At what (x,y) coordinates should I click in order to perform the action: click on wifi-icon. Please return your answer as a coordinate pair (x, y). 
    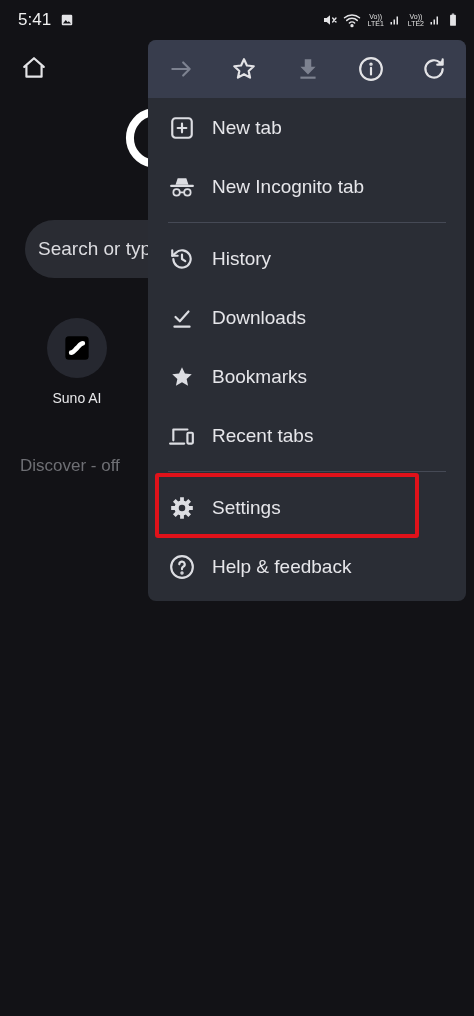
    Looking at the image, I should click on (351, 20).